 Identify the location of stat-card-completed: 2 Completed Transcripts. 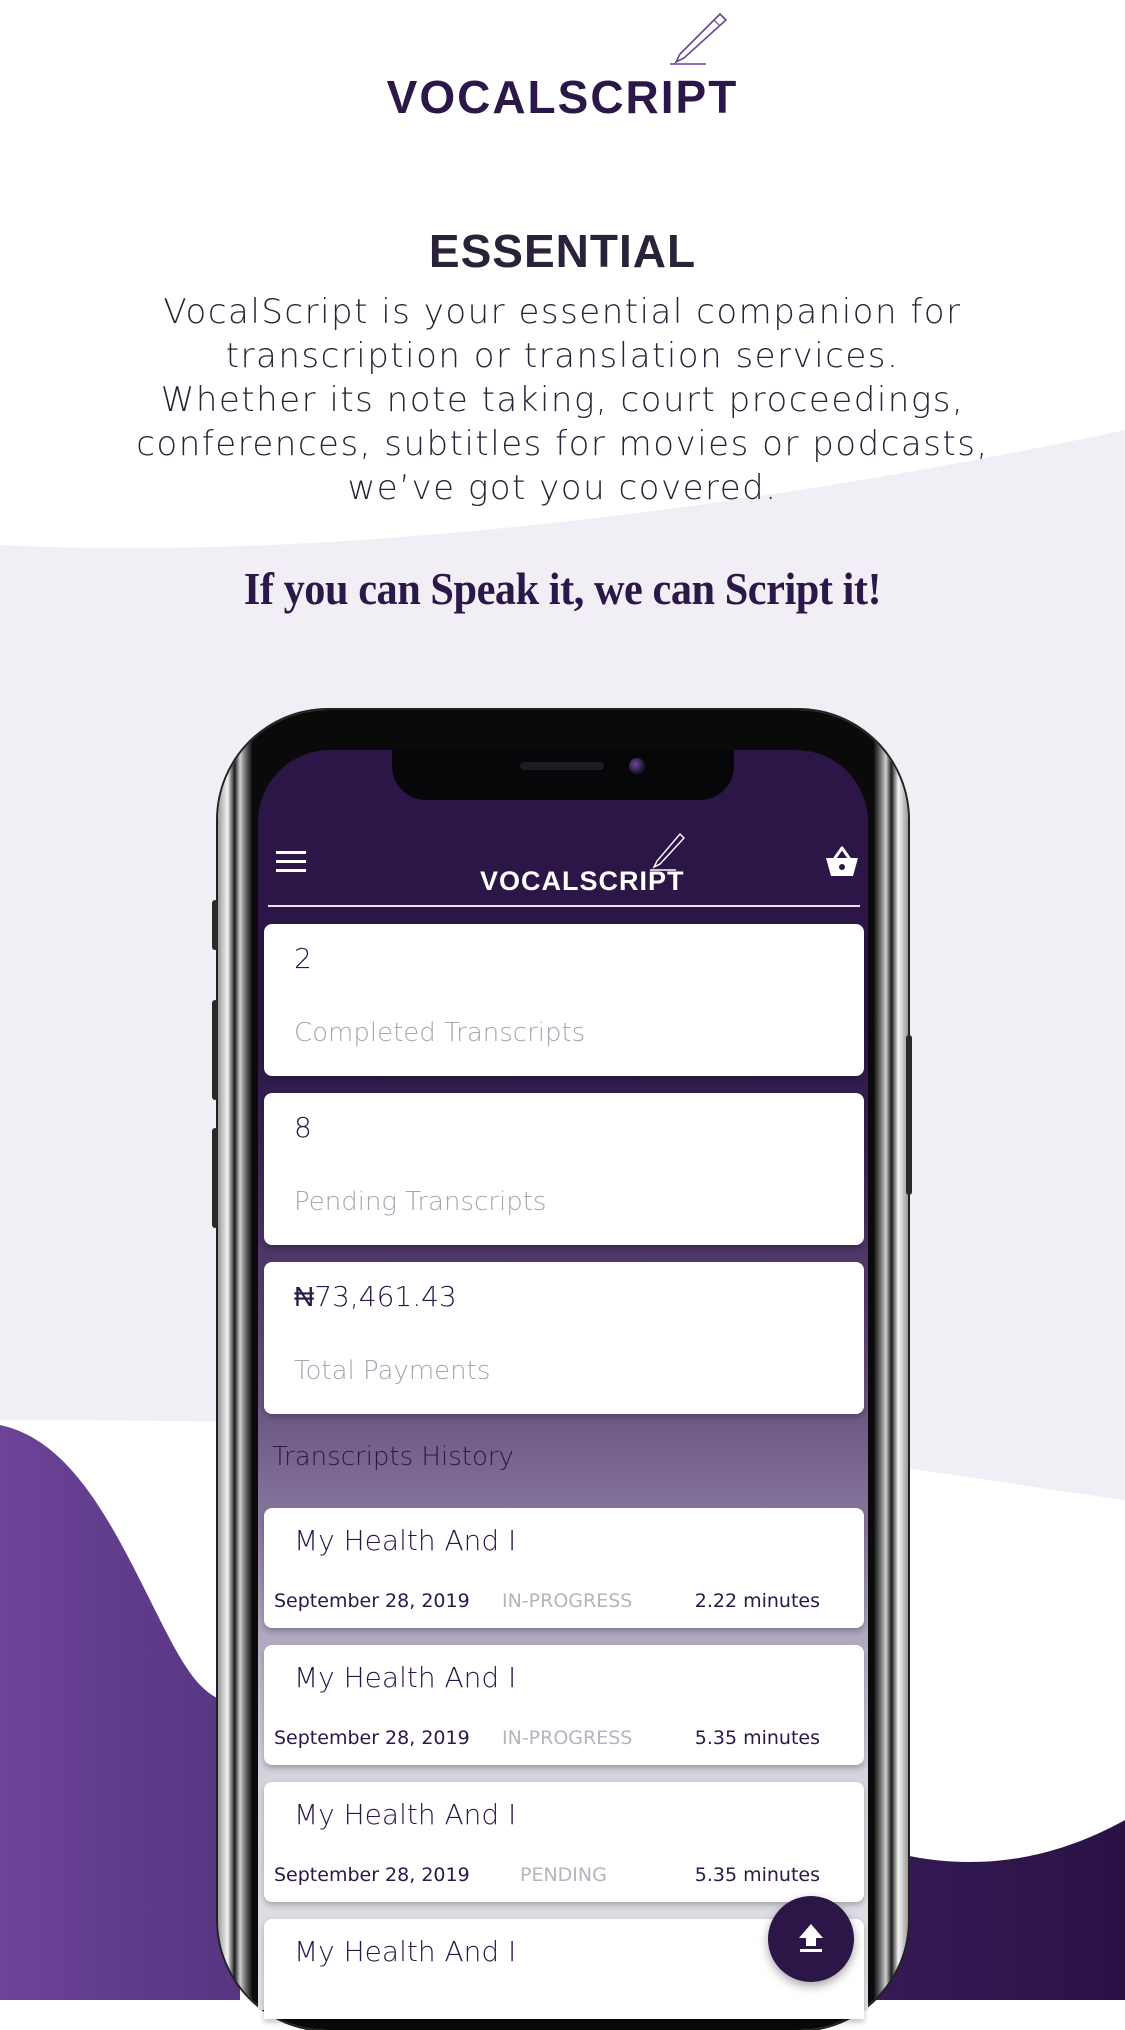
(564, 1000).